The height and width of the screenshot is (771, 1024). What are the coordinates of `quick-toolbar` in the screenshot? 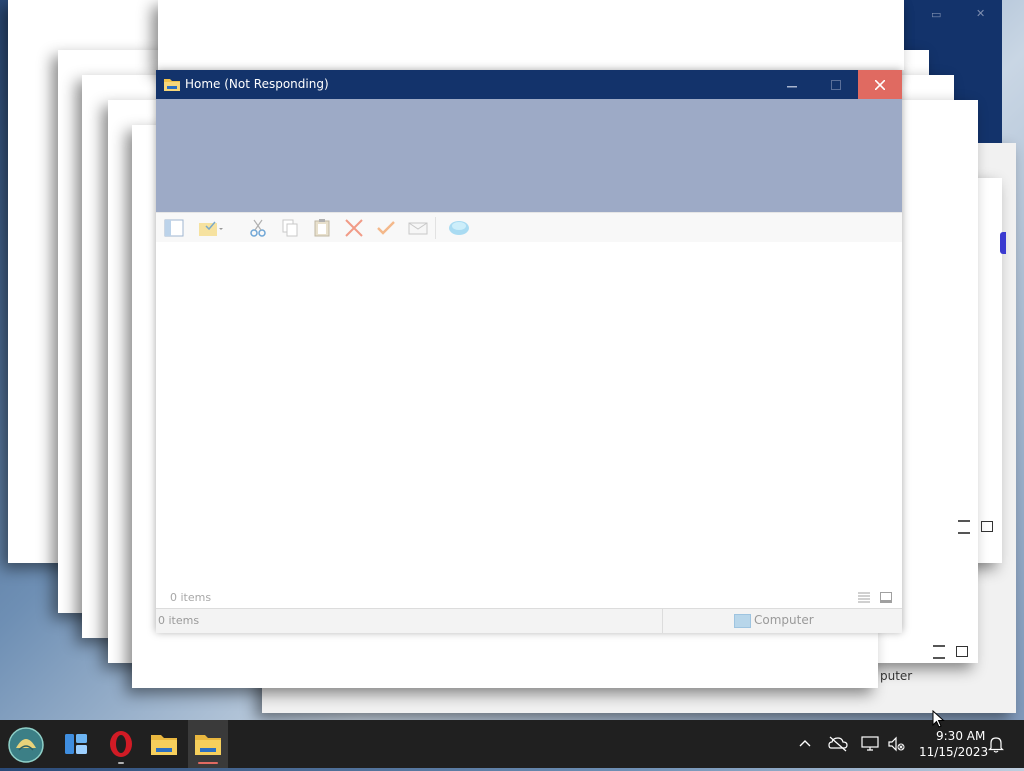 It's located at (529, 227).